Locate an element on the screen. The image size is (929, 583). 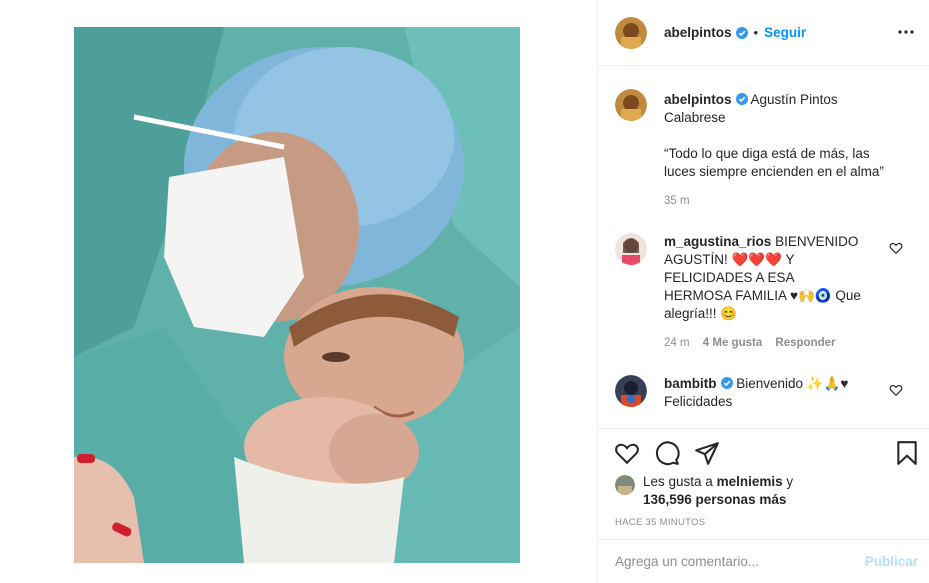
post-header: abelpintos • Seguir is located at coordinates (763, 33).